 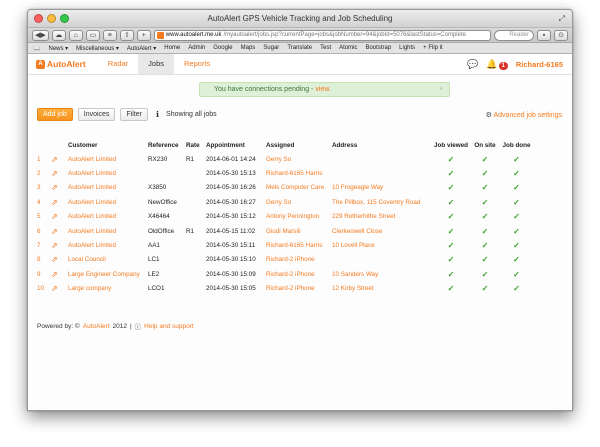 I want to click on job-done-check: ✓, so click(x=516, y=188).